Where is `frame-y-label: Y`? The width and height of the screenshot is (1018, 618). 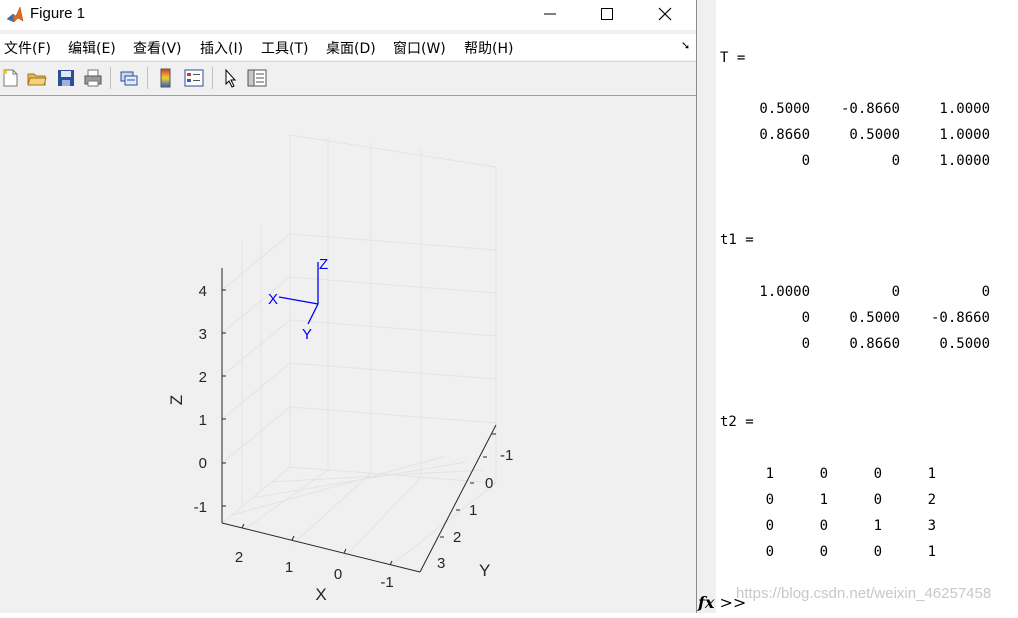
frame-y-label: Y is located at coordinates (307, 334).